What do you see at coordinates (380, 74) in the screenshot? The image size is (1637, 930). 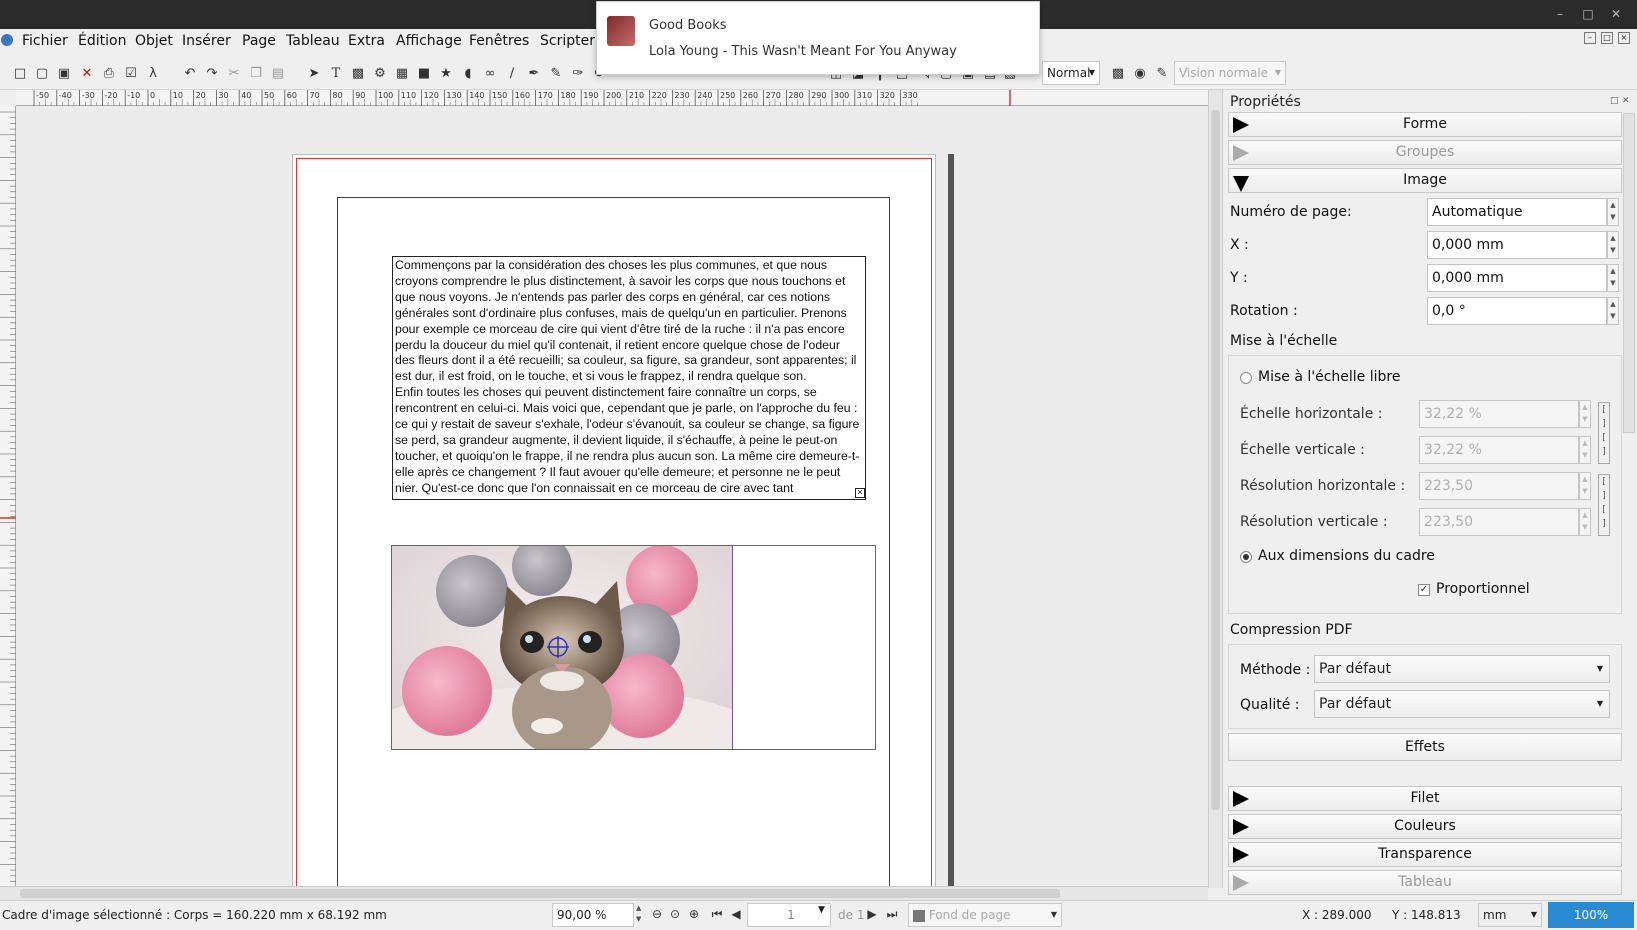 I see `render-frame-icon: ⚙` at bounding box center [380, 74].